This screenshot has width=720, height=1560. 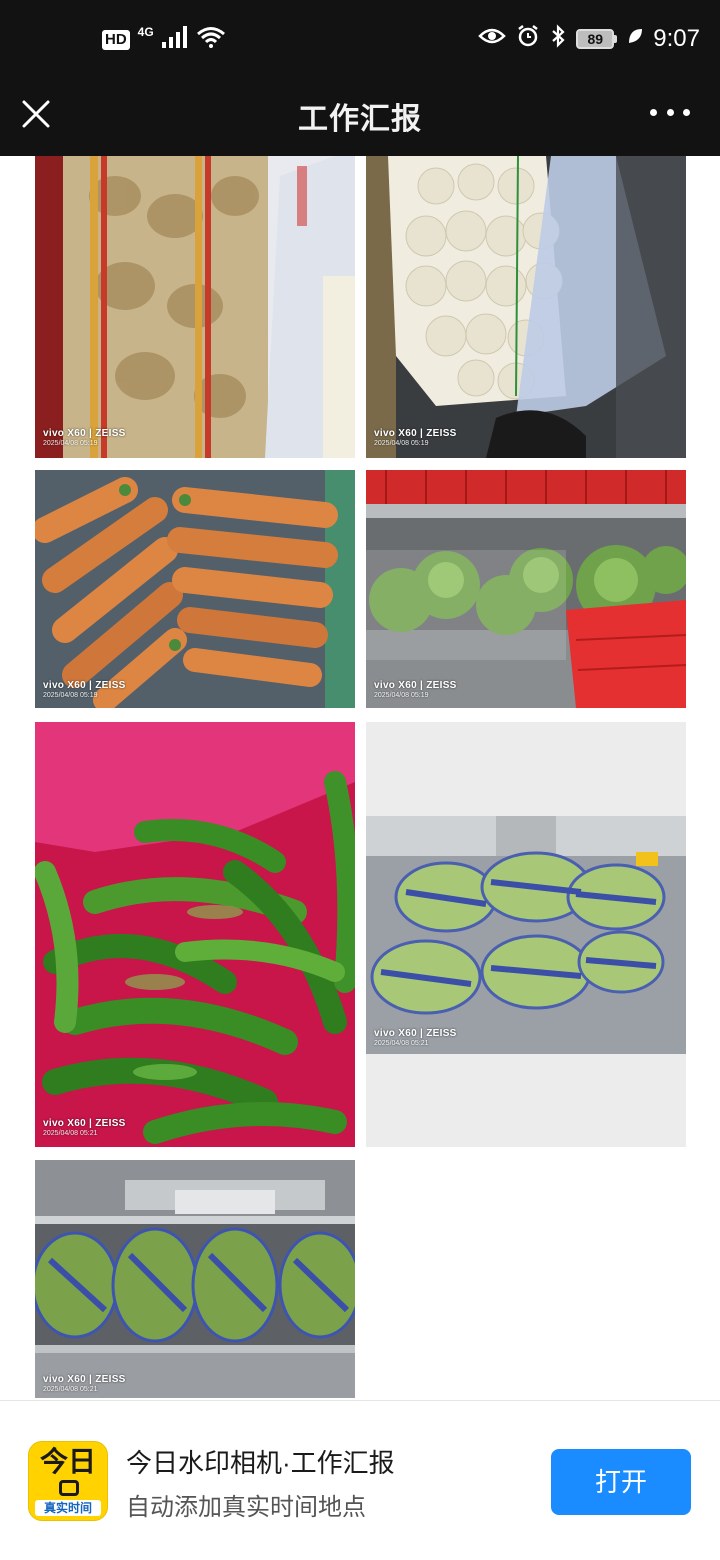 I want to click on bluetooth-icon, so click(x=558, y=38).